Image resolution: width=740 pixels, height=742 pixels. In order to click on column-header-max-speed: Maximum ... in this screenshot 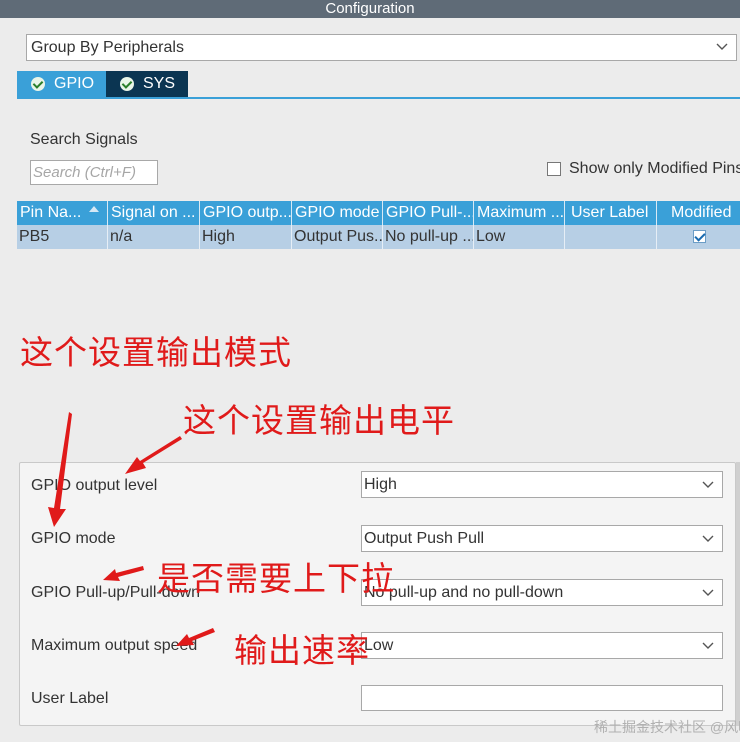, I will do `click(519, 213)`.